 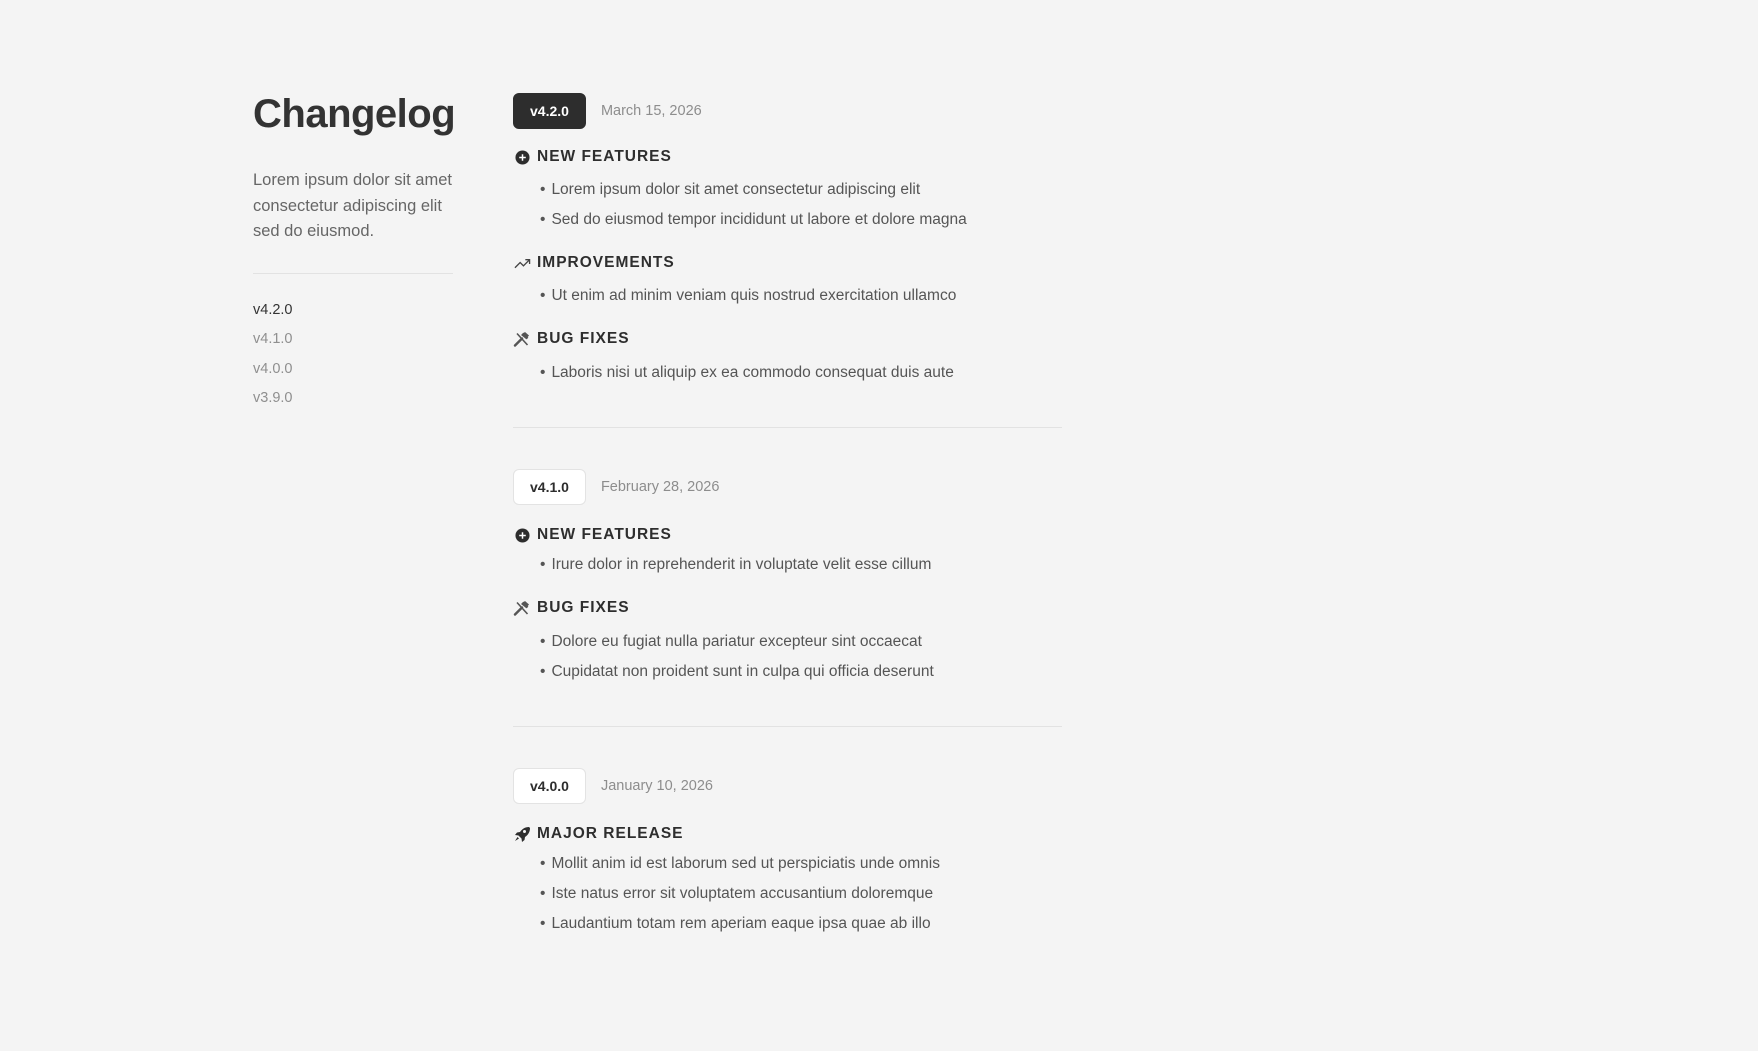 What do you see at coordinates (787, 263) in the screenshot?
I see `section-heading: IMPROVEMENTS` at bounding box center [787, 263].